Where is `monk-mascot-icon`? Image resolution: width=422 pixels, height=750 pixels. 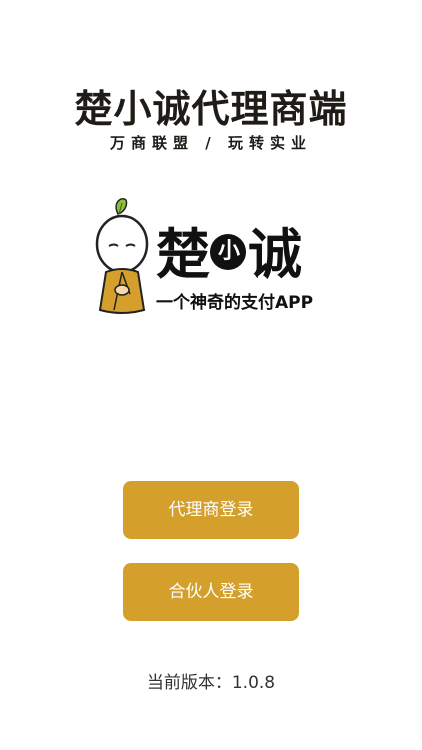 monk-mascot-icon is located at coordinates (122, 256).